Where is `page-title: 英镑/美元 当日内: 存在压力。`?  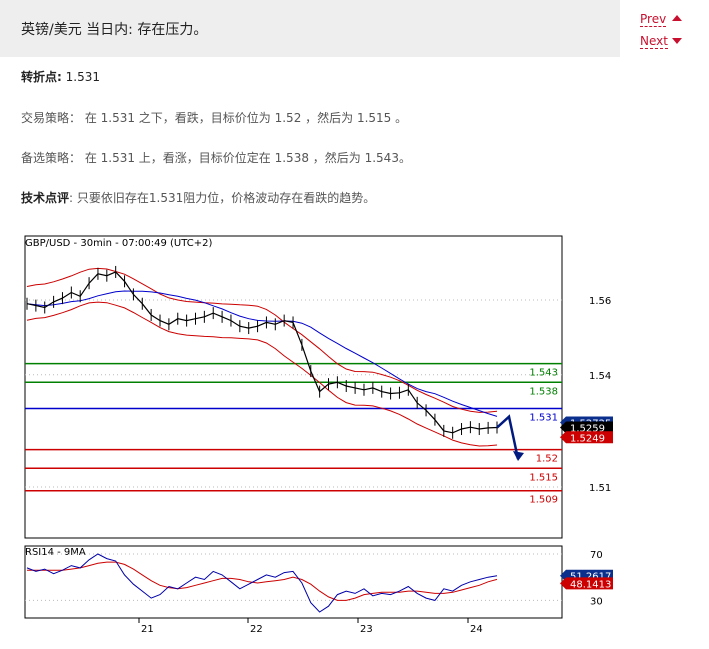
page-title: 英镑/美元 当日内: 存在压力。 is located at coordinates (114, 30).